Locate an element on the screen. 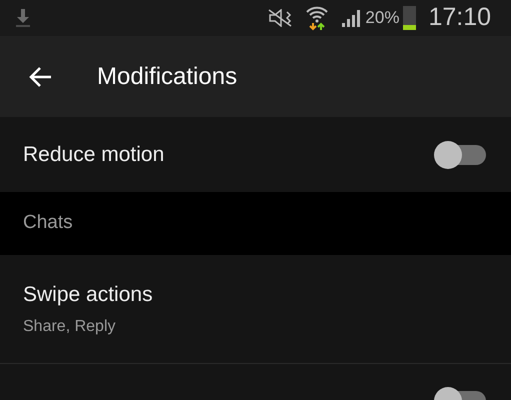  toggle-switch is located at coordinates (461, 154).